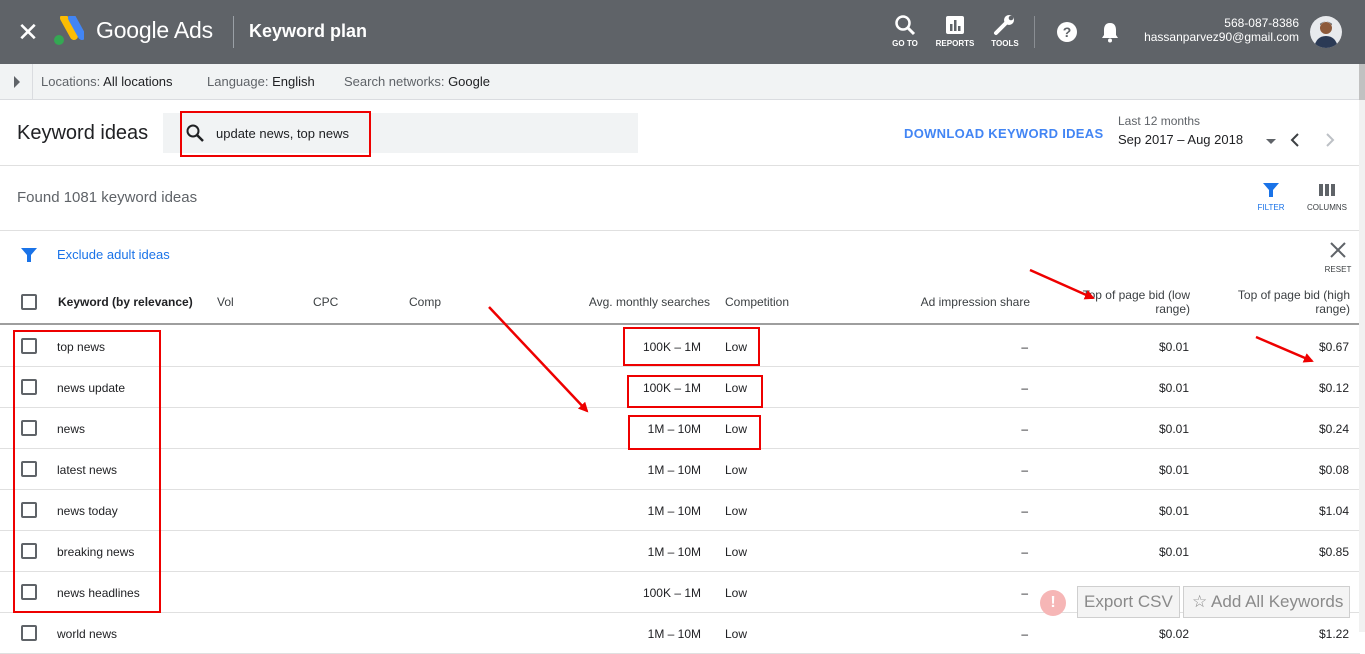 The height and width of the screenshot is (654, 1365). I want to click on bid-high-cell: $0.08, so click(1333, 470).